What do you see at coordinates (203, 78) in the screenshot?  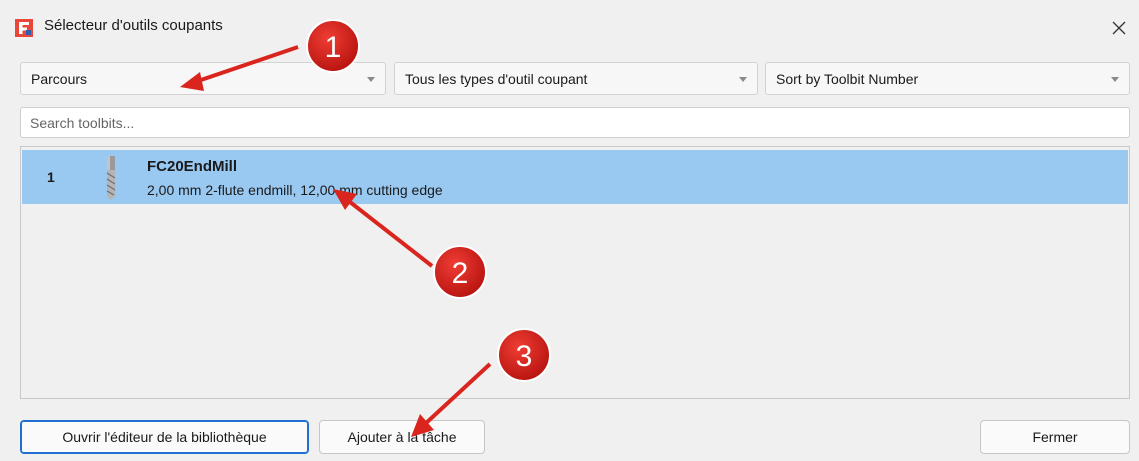 I see `library-select: Parcours` at bounding box center [203, 78].